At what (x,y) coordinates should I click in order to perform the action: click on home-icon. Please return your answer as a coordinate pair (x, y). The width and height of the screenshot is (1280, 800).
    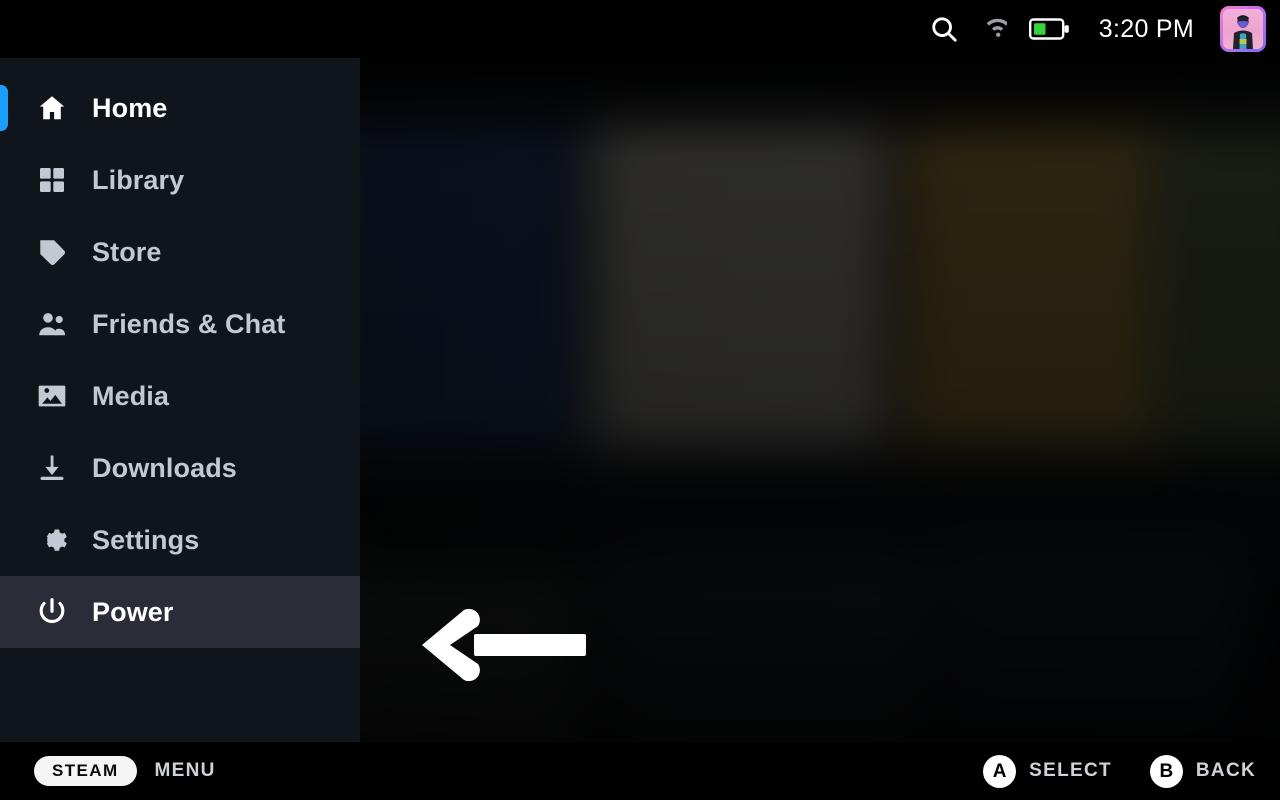
    Looking at the image, I should click on (52, 108).